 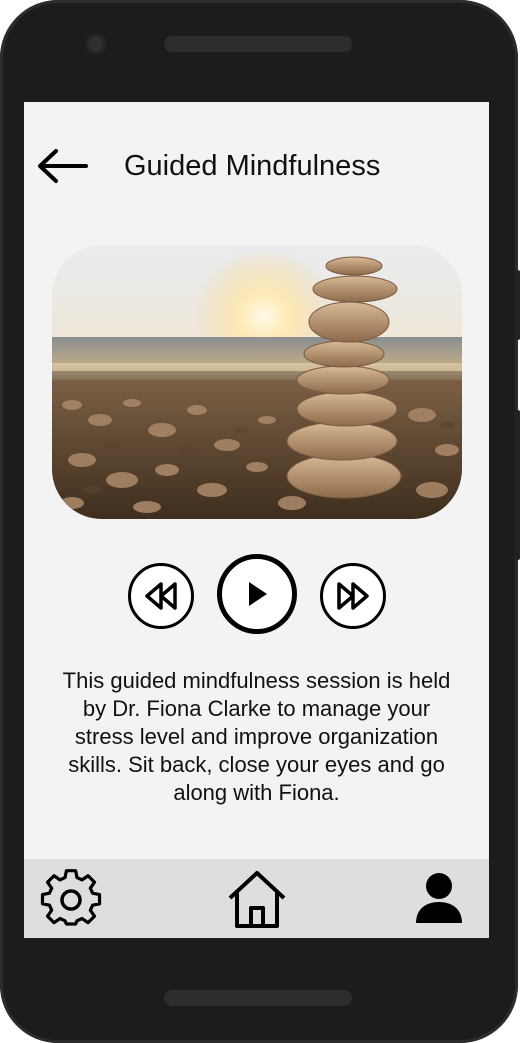 I want to click on fast-forward-button, so click(x=353, y=596).